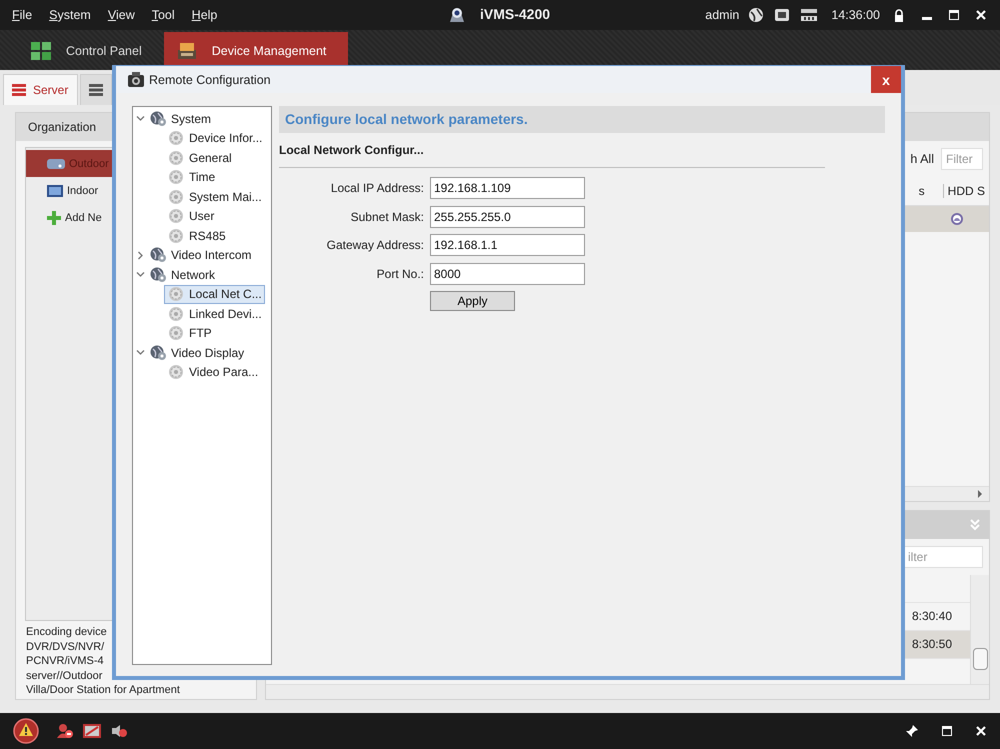 This screenshot has height=749, width=1000. Describe the element at coordinates (375, 245) in the screenshot. I see `field-label: Gateway Address:` at that location.